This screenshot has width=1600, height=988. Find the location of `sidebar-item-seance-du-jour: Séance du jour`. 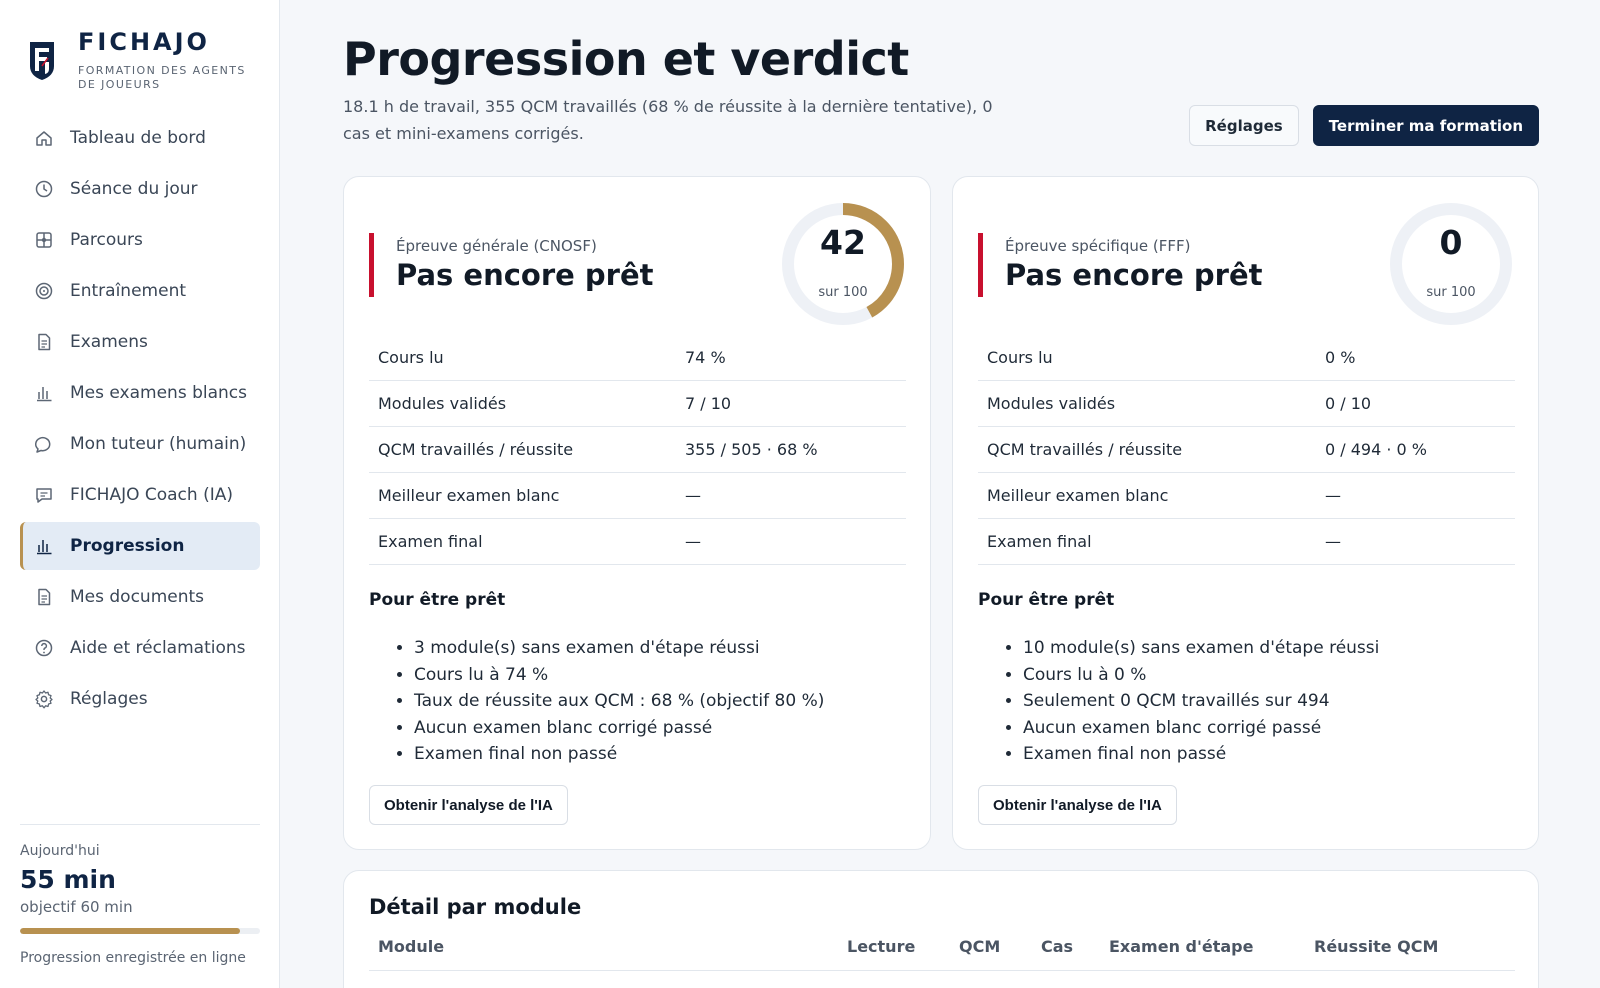

sidebar-item-seance-du-jour: Séance du jour is located at coordinates (140, 189).